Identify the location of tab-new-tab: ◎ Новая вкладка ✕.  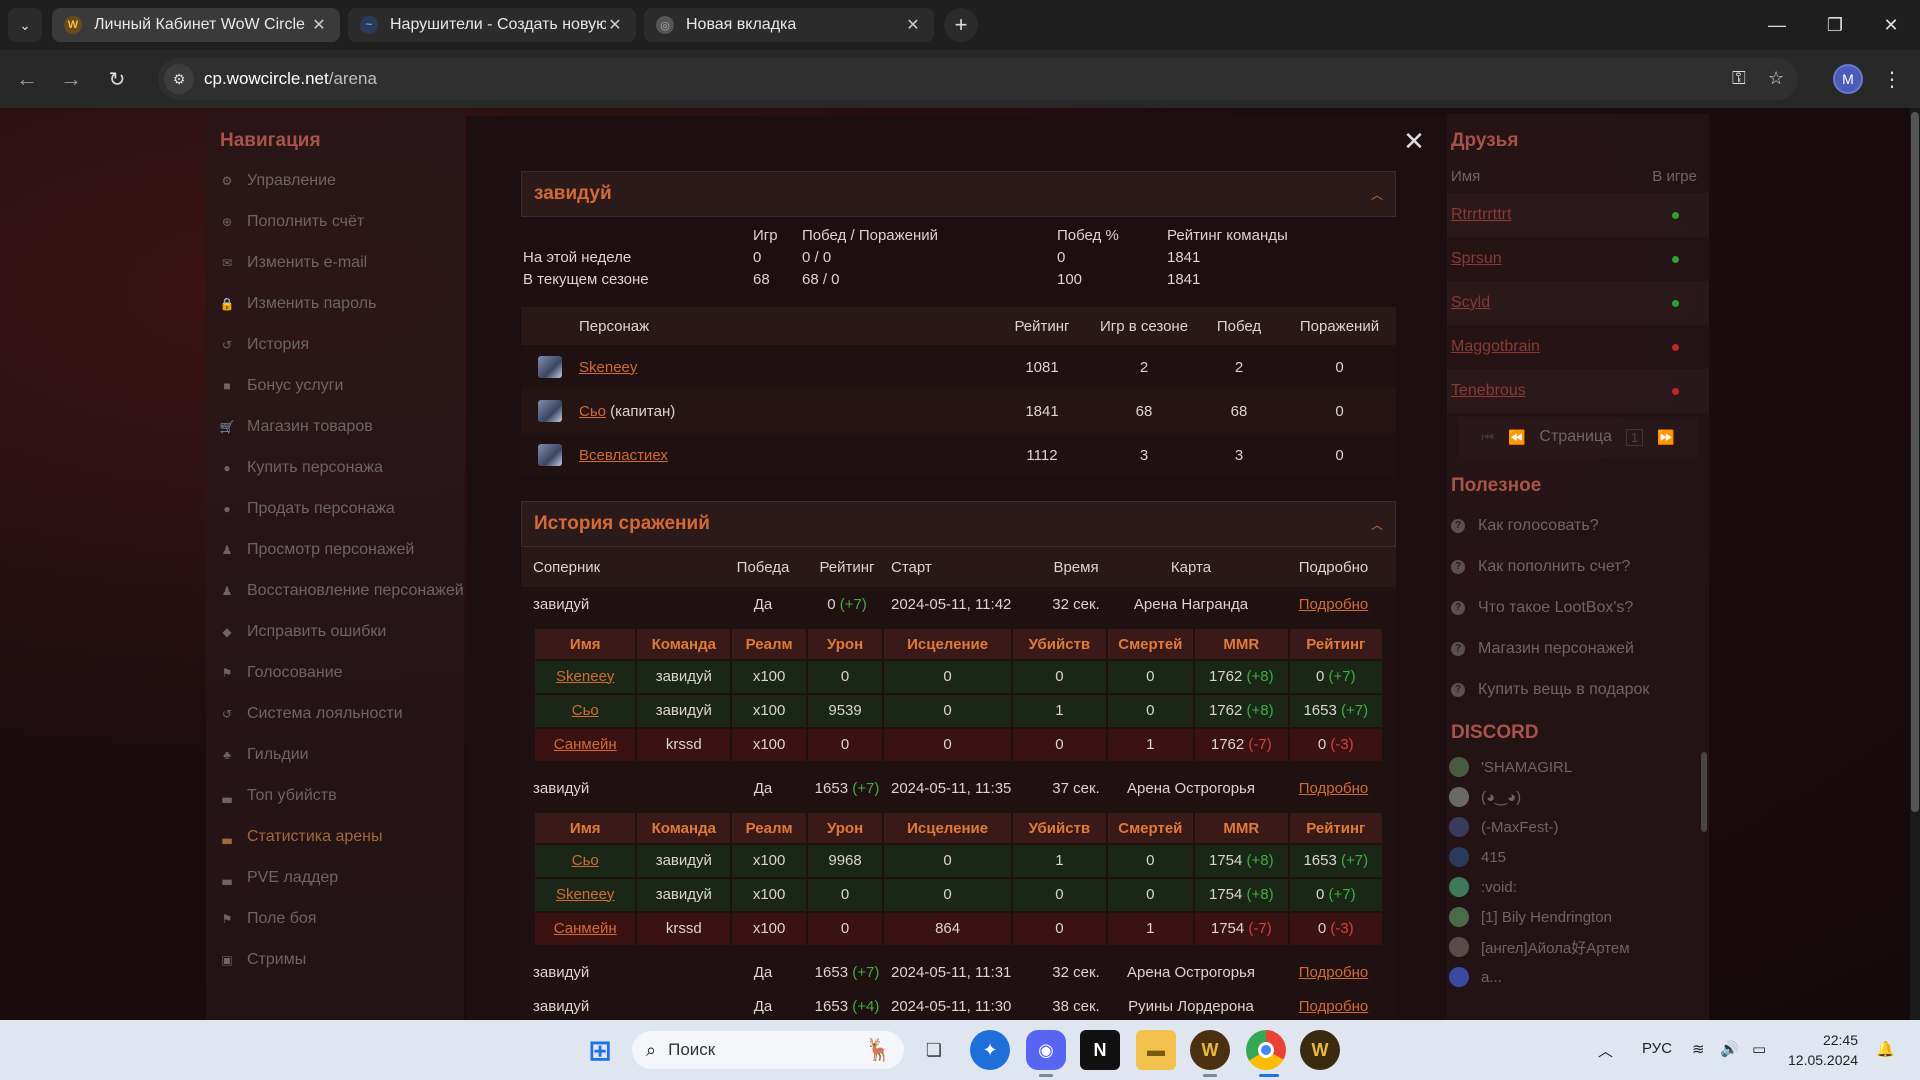
(789, 25).